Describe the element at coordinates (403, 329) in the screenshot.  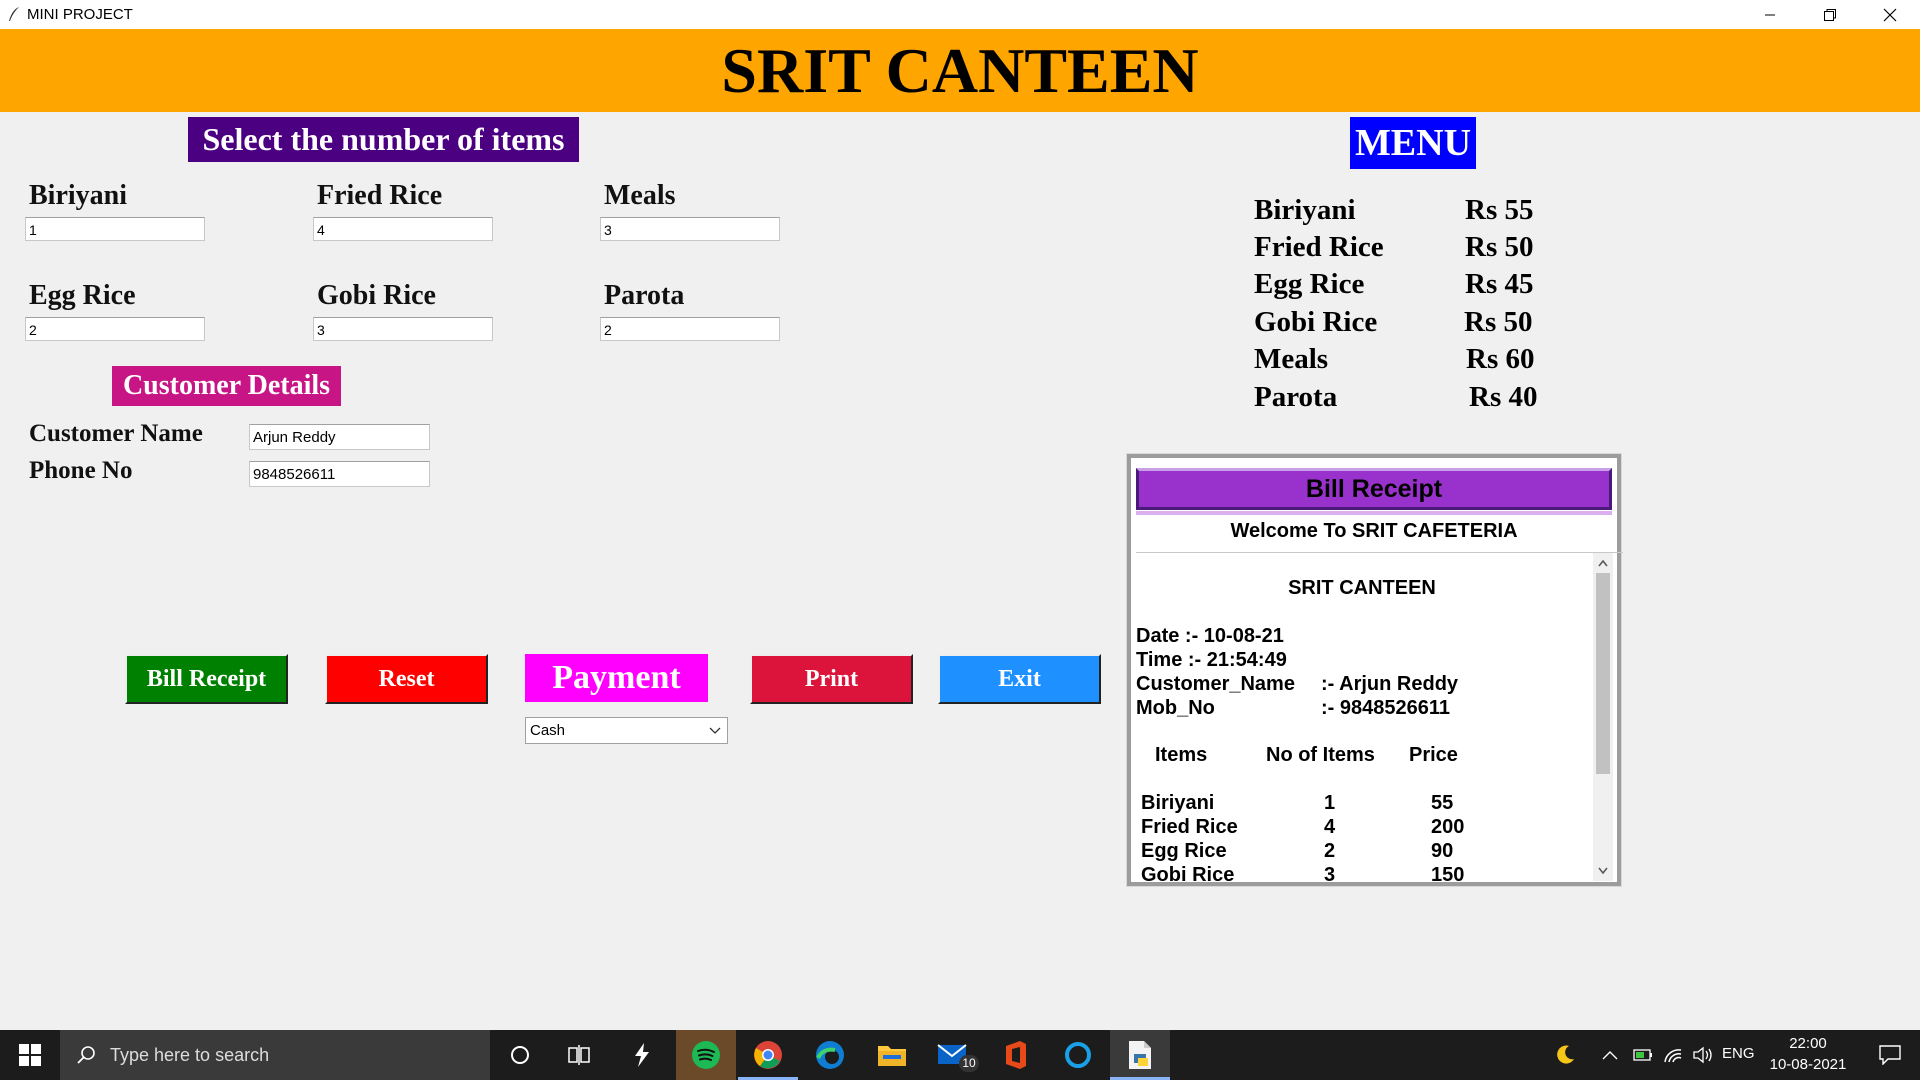
I see `gobi-rice-input: 3` at that location.